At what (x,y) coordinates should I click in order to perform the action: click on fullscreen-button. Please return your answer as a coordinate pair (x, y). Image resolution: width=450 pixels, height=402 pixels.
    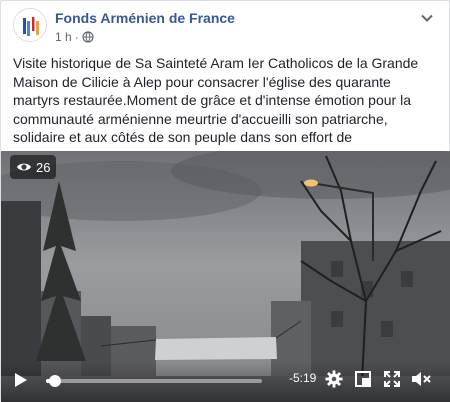
    Looking at the image, I should click on (392, 379).